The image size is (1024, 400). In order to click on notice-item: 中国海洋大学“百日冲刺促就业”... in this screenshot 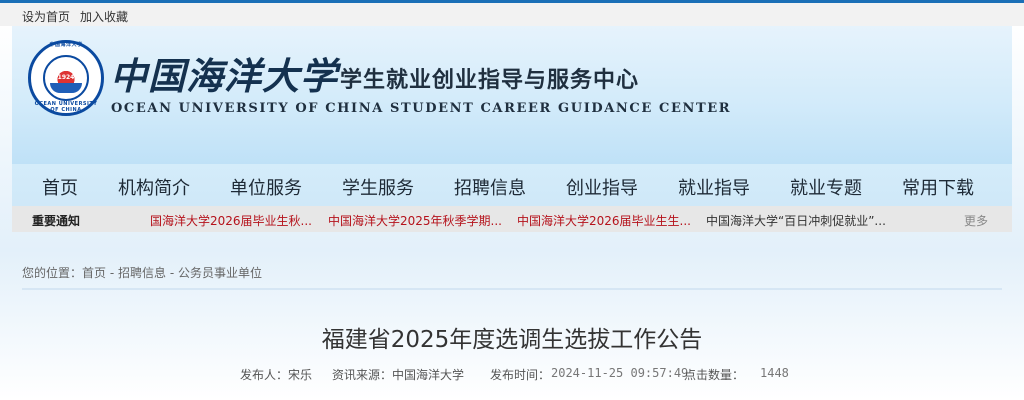, I will do `click(796, 220)`.